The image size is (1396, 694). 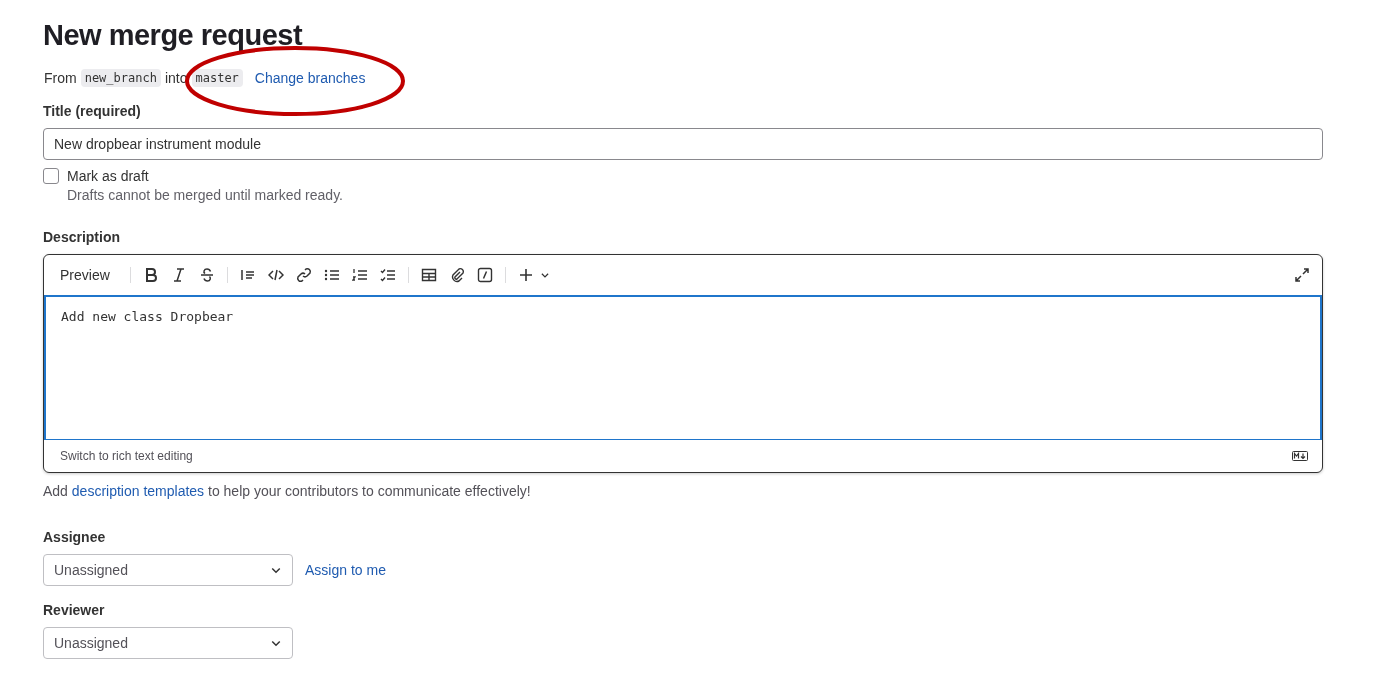 What do you see at coordinates (75, 537) in the screenshot?
I see `assignee-label: Assignee` at bounding box center [75, 537].